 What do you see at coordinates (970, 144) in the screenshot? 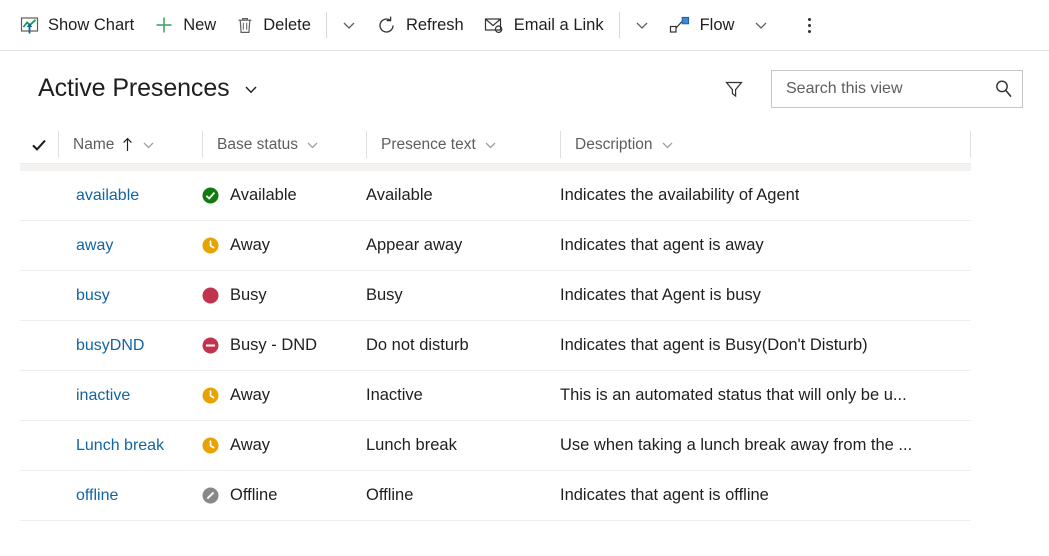
I see `column-edge-divider` at bounding box center [970, 144].